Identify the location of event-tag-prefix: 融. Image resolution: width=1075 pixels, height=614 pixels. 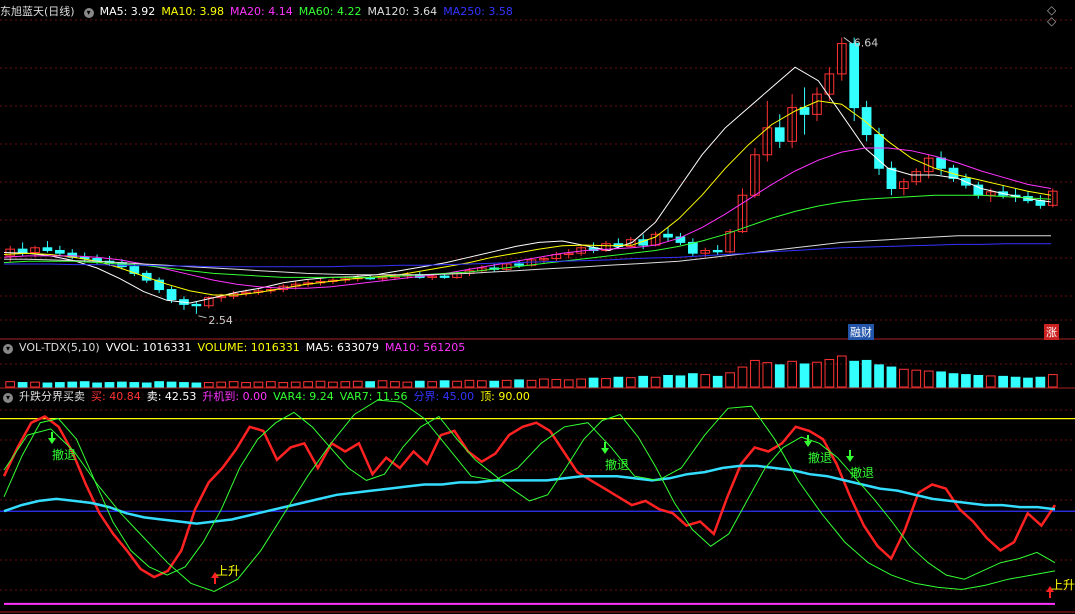
(855, 332).